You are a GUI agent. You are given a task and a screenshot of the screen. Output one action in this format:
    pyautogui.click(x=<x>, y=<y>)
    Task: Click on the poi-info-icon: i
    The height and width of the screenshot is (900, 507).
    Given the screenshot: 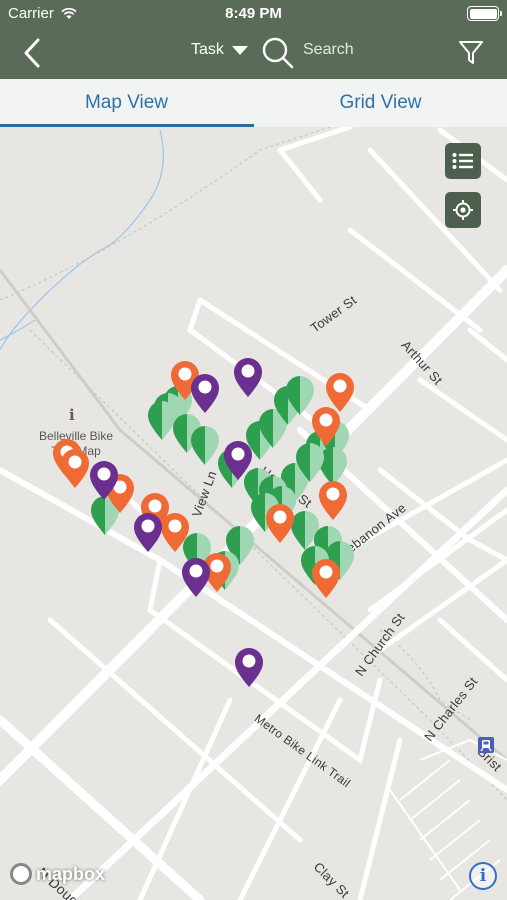 What is the action you would take?
    pyautogui.click(x=72, y=415)
    